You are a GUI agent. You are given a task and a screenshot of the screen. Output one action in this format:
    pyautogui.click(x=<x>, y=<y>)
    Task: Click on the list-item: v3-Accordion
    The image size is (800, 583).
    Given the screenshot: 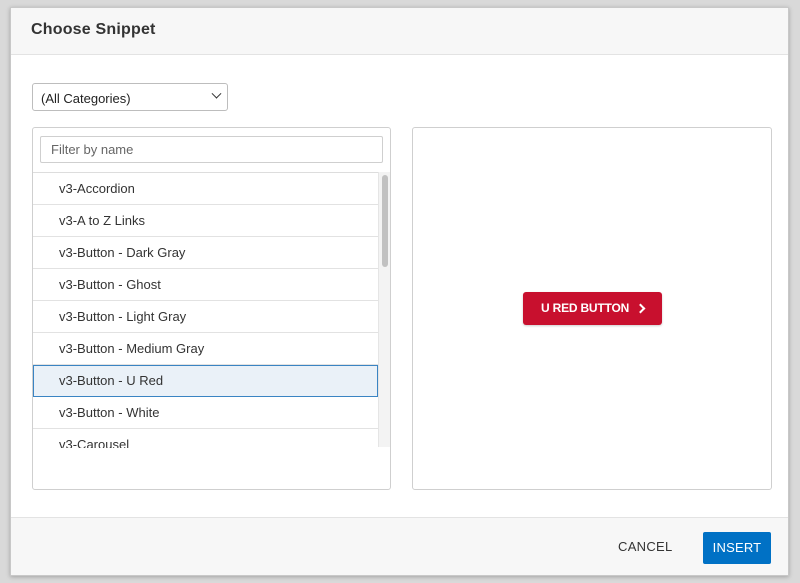 What is the action you would take?
    pyautogui.click(x=205, y=189)
    